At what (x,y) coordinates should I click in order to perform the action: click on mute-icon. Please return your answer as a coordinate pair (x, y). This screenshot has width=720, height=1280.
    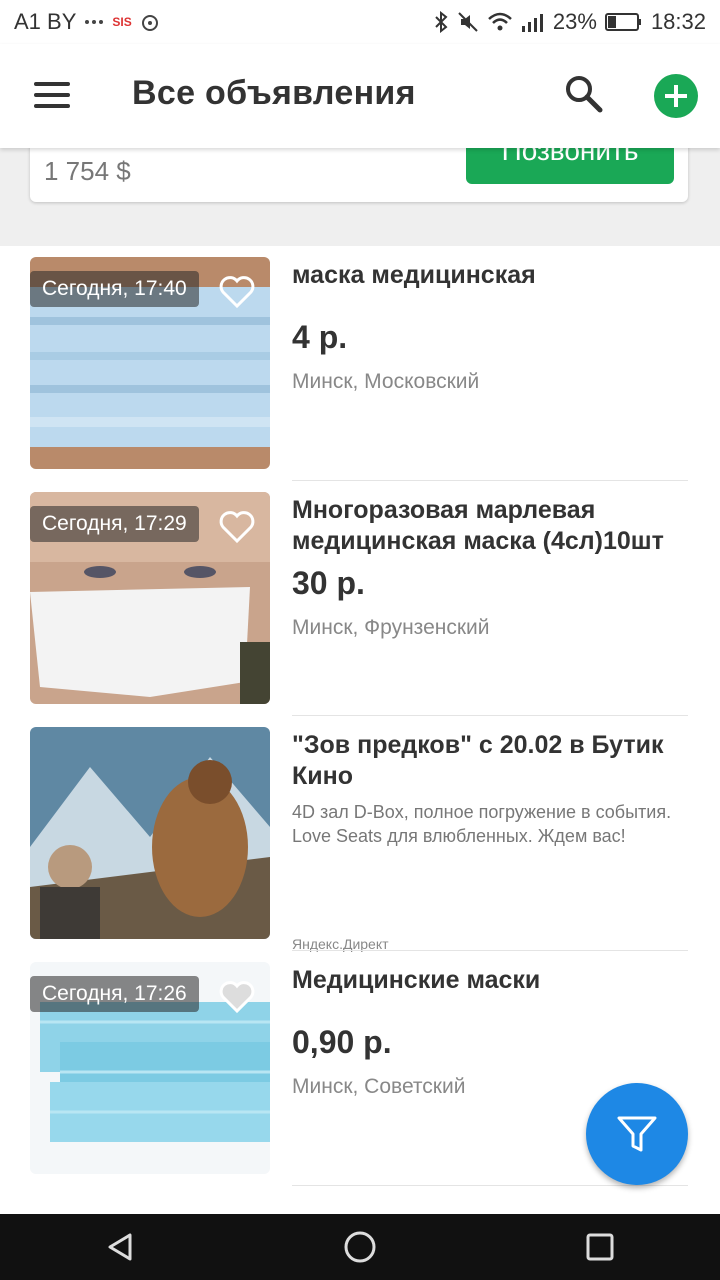
    Looking at the image, I should click on (468, 22).